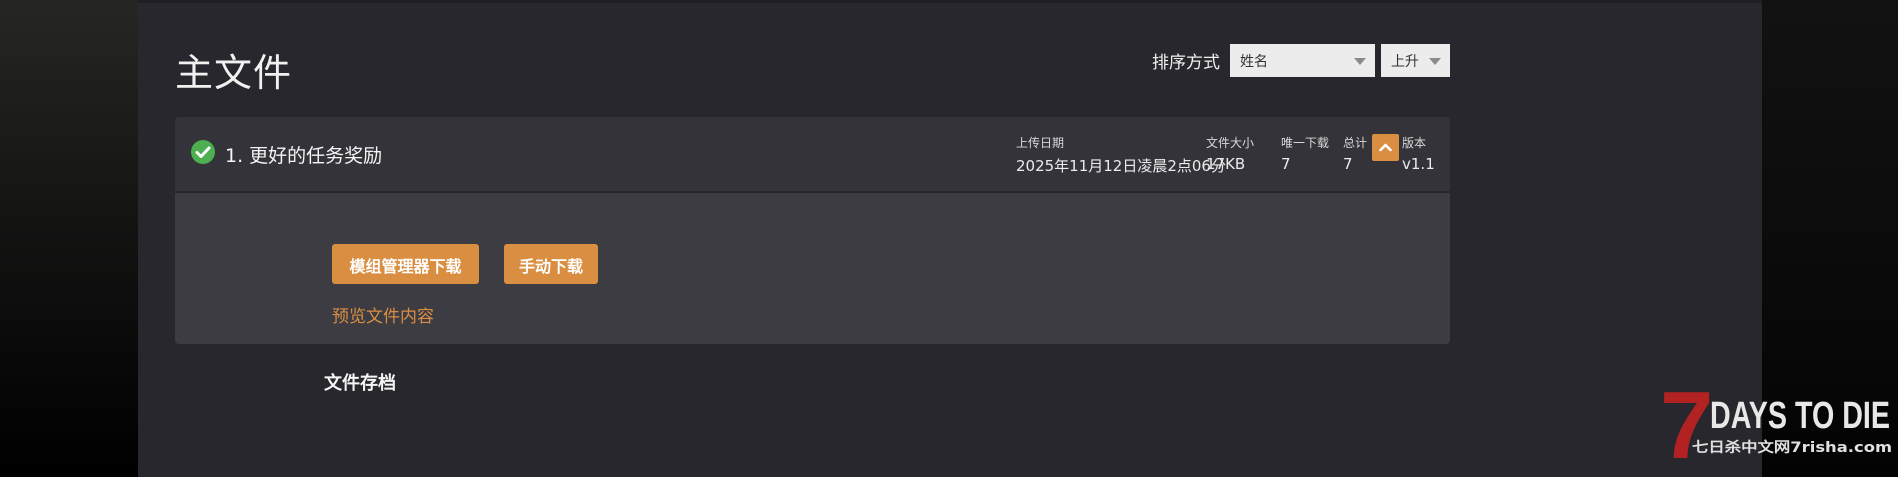 This screenshot has width=1898, height=477. What do you see at coordinates (203, 152) in the screenshot?
I see `check-circle-icon` at bounding box center [203, 152].